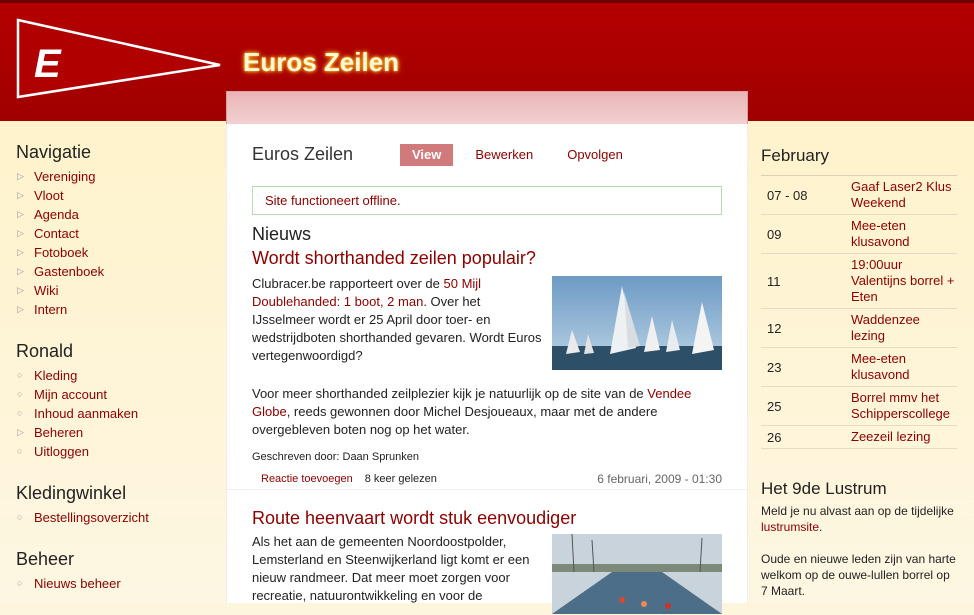 The image size is (974, 615). I want to click on lustrum-heading: Het 9de Lustrum, so click(824, 488).